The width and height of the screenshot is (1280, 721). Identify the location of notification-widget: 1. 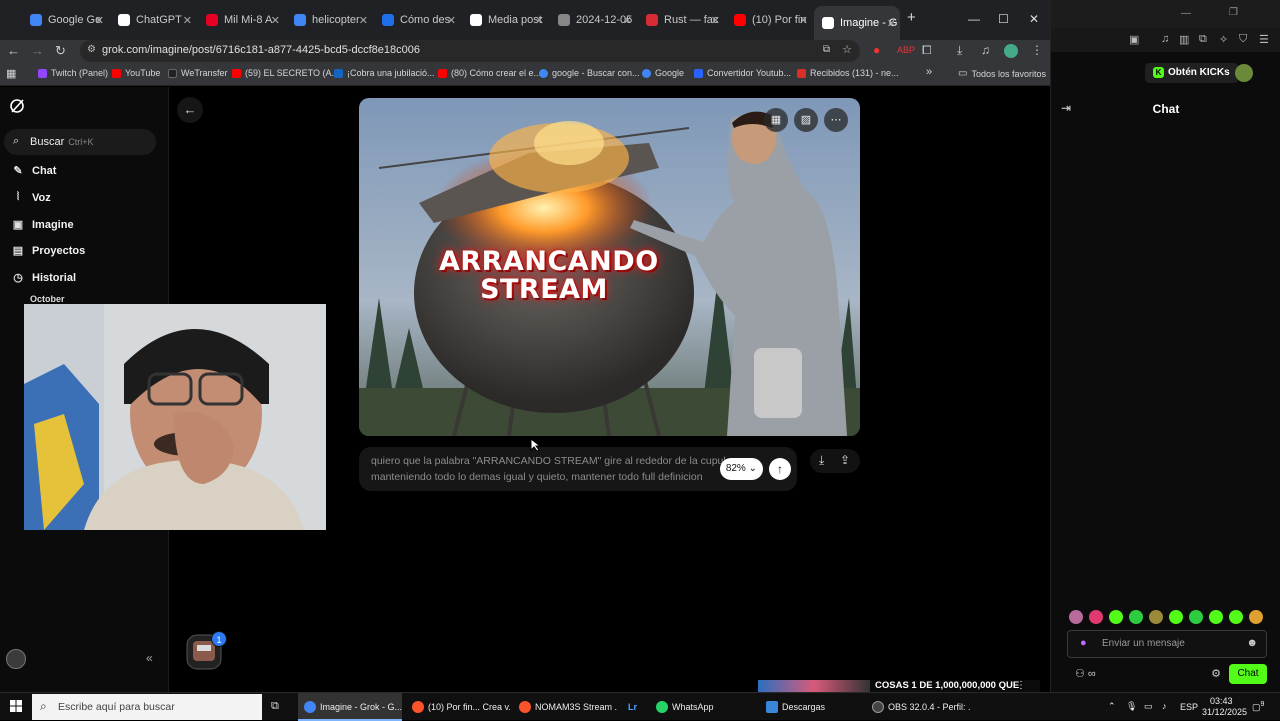
(206, 651).